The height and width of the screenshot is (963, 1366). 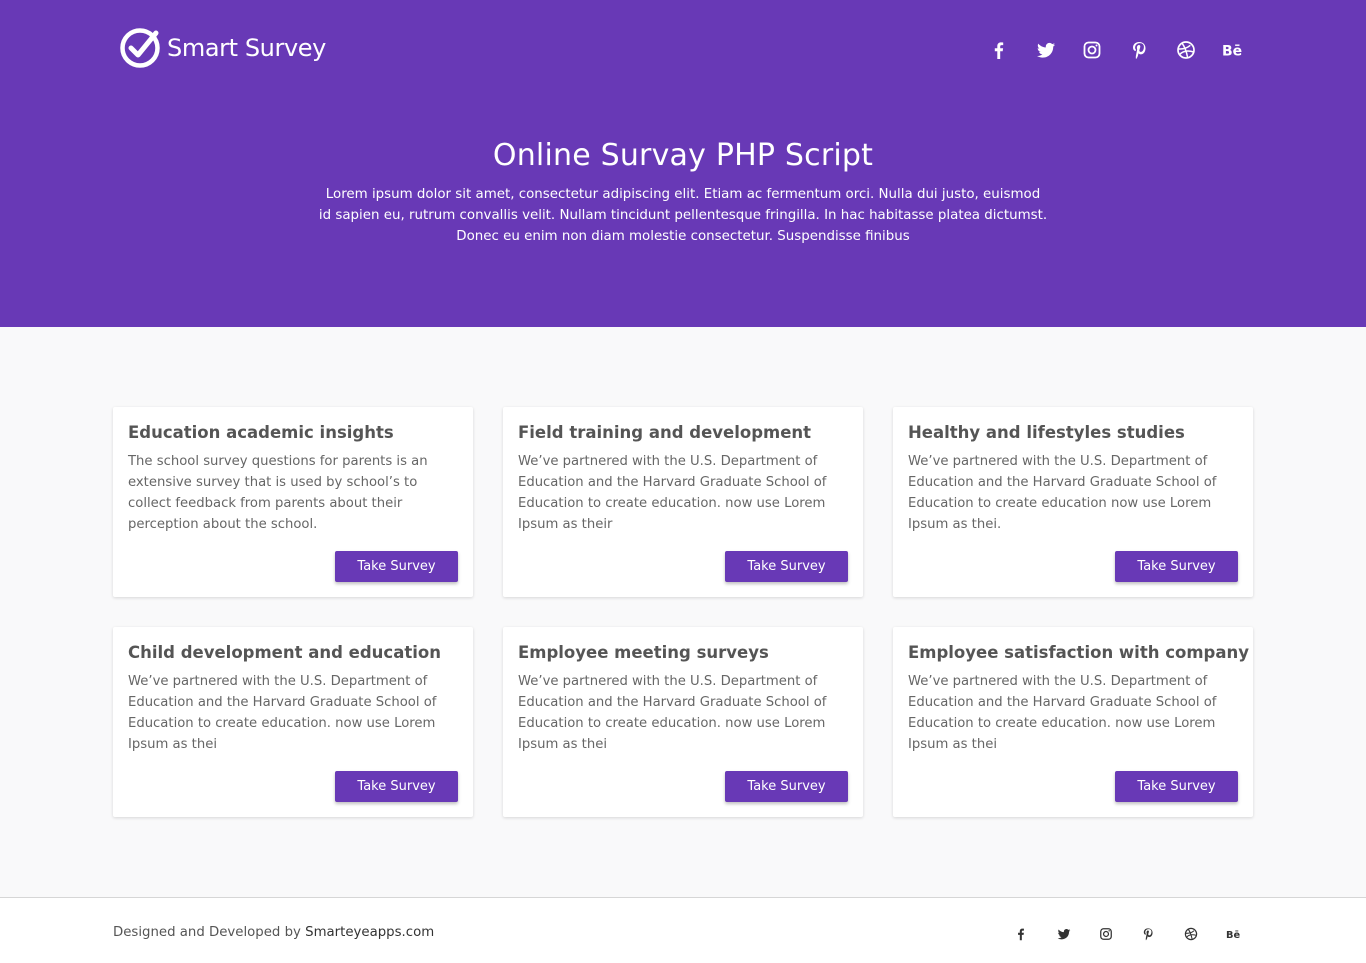 I want to click on footer-pinterest-link, so click(x=1148, y=934).